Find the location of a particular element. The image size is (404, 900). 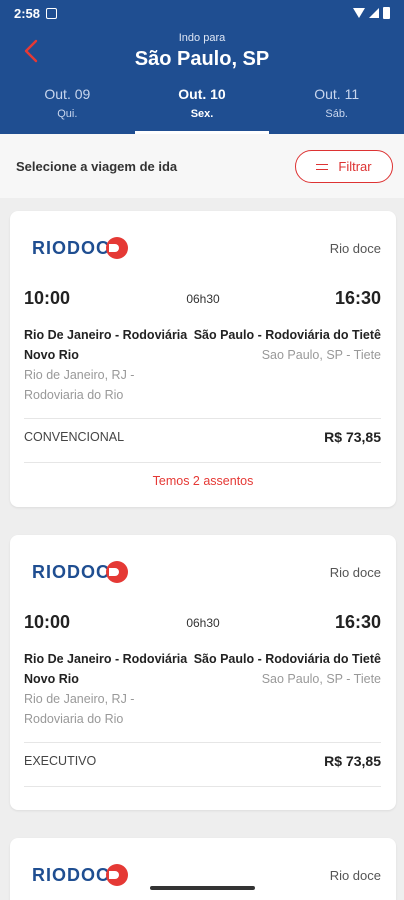

filter-button: Filtrar is located at coordinates (344, 166).